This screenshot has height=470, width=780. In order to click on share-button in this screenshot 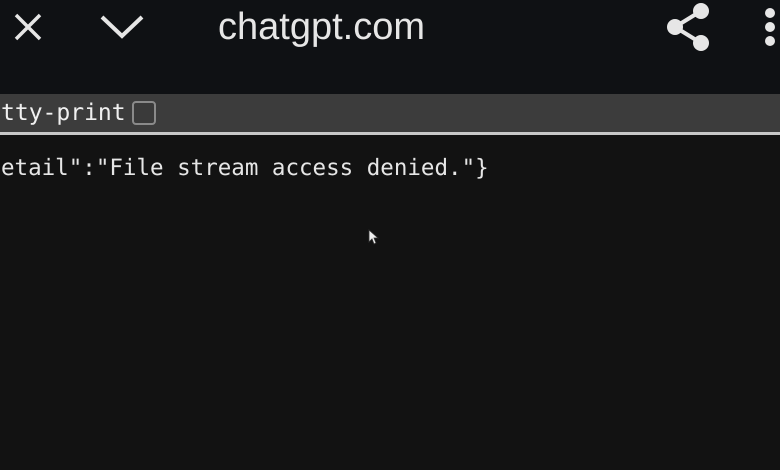, I will do `click(688, 27)`.